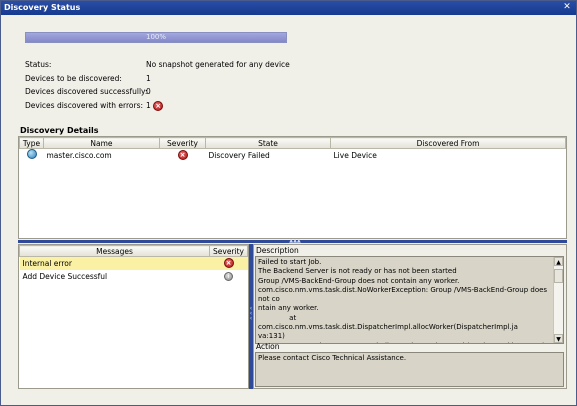 This screenshot has height=406, width=577. I want to click on devices-errors-label: Devices discovered with errors:, so click(84, 105).